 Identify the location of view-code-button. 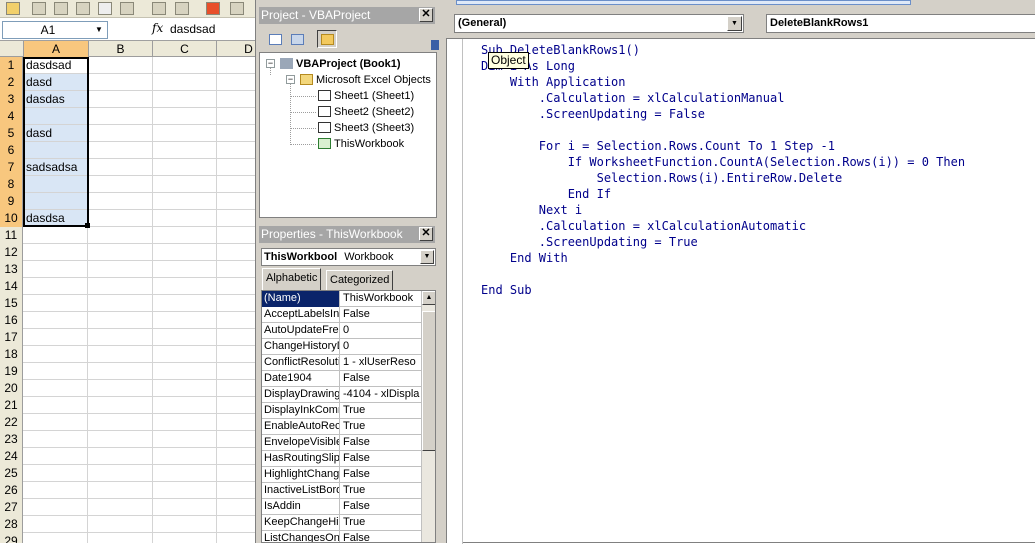
(275, 39).